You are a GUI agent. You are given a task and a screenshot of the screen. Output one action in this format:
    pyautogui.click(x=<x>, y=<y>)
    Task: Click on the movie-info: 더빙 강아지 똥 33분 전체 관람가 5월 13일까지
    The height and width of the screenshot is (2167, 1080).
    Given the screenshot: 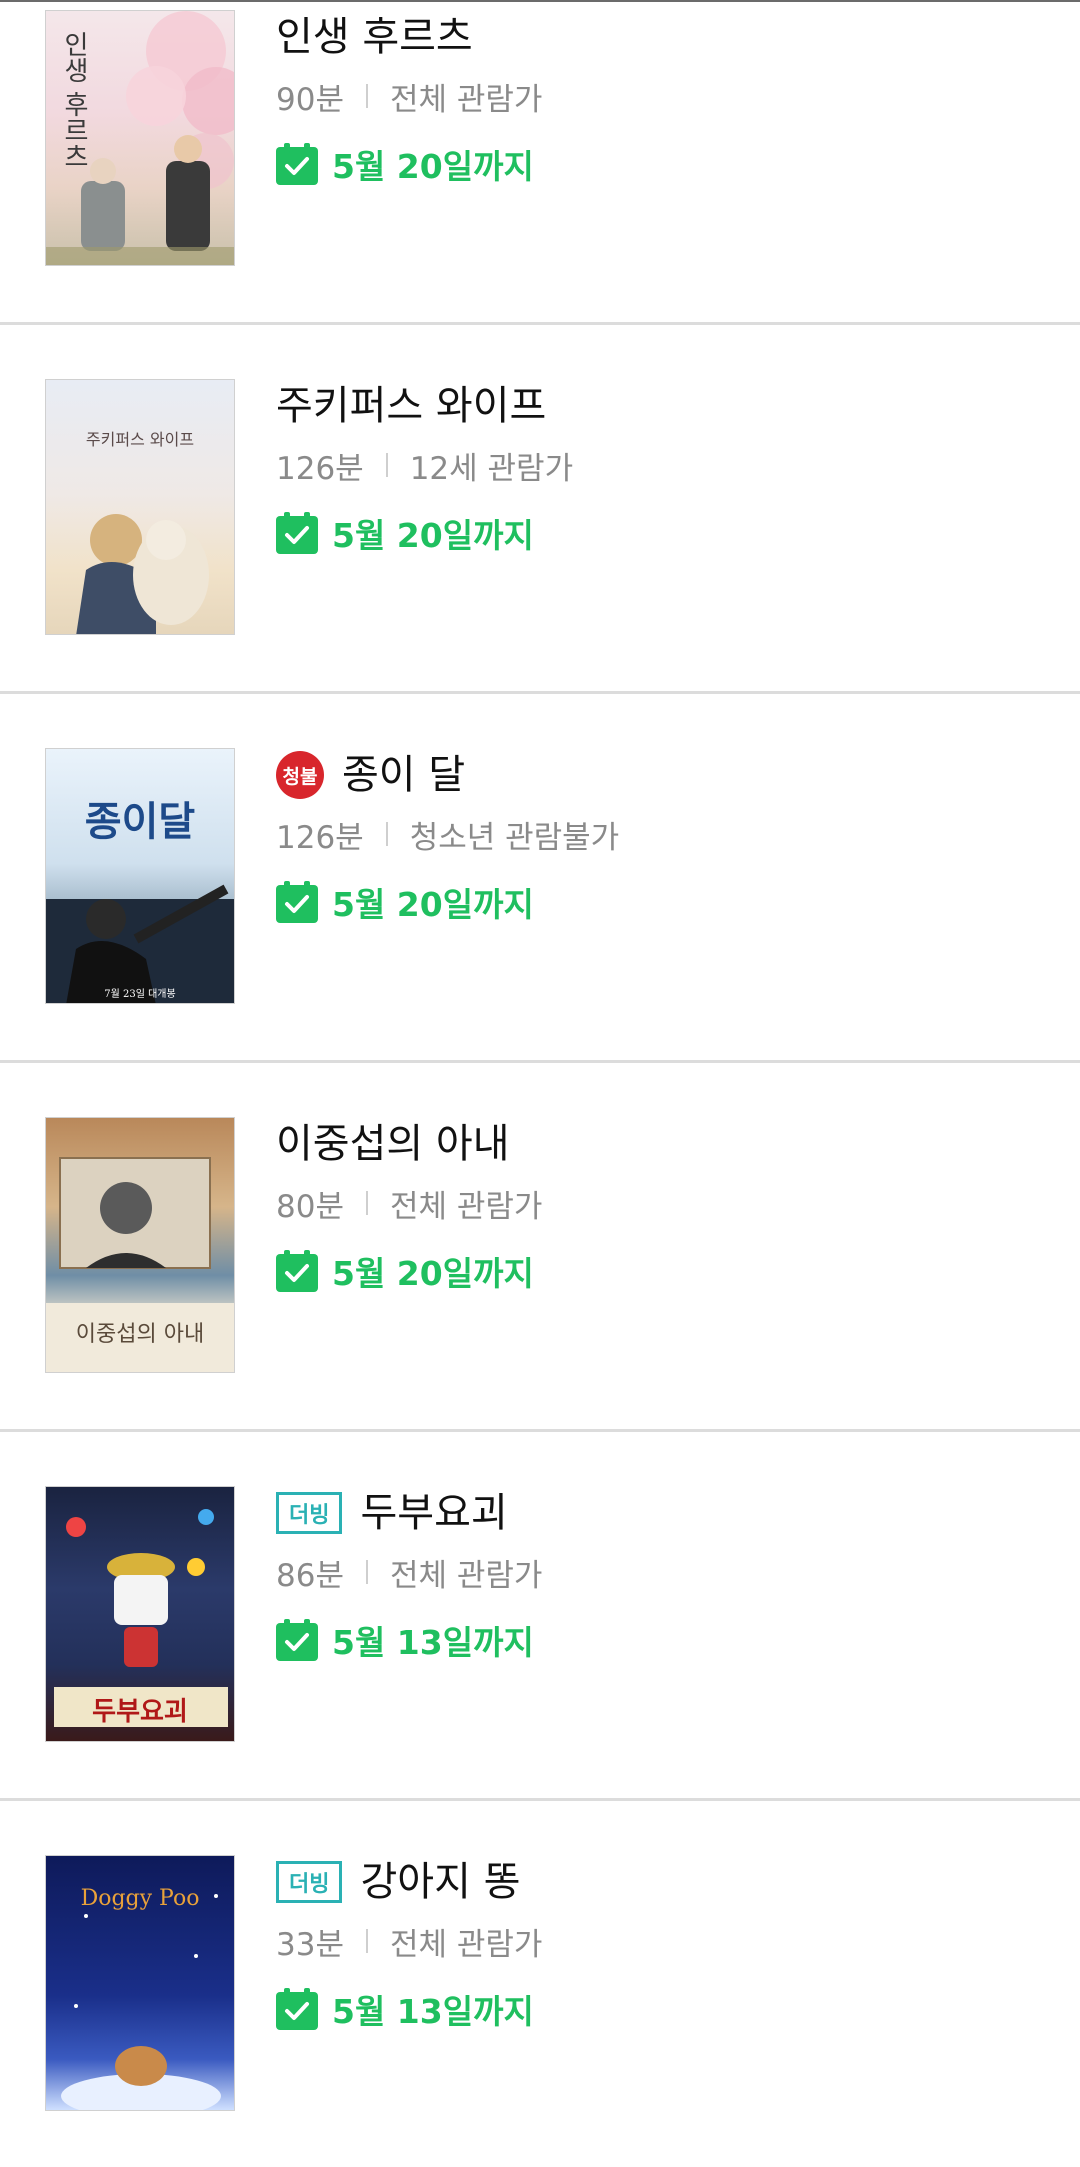 What is the action you would take?
    pyautogui.click(x=409, y=1944)
    